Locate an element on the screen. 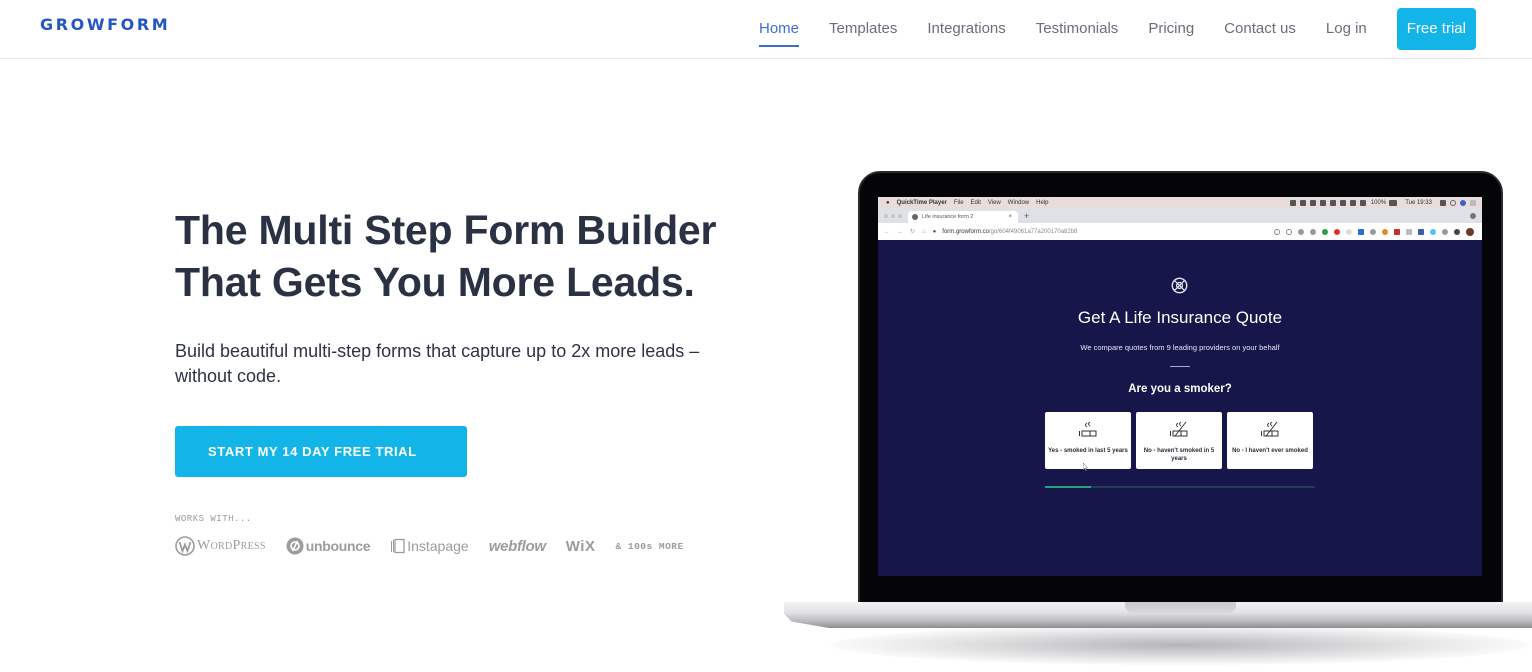 The image size is (1532, 672). wix-logo: WiX is located at coordinates (580, 546).